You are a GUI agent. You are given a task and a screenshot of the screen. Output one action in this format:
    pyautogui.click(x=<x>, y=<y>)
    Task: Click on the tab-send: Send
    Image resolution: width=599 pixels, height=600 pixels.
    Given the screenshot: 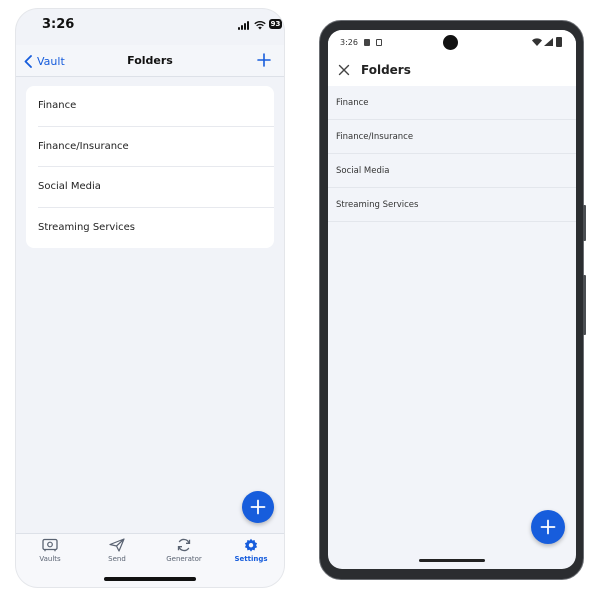 What is the action you would take?
    pyautogui.click(x=117, y=550)
    